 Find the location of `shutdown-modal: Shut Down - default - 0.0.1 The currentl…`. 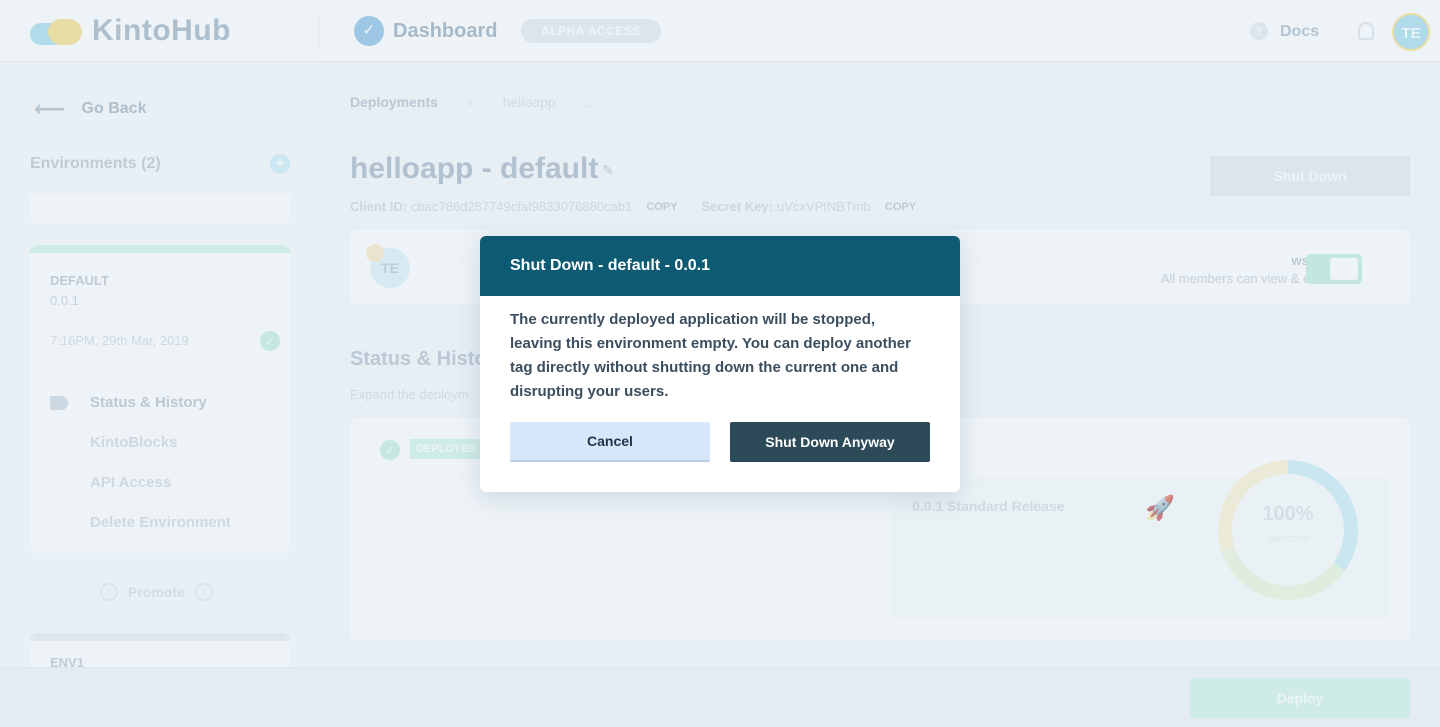

shutdown-modal: Shut Down - default - 0.0.1 The currentl… is located at coordinates (720, 364).